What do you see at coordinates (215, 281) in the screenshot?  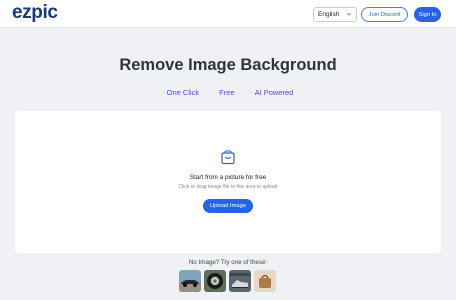 I see `sample-image-tire` at bounding box center [215, 281].